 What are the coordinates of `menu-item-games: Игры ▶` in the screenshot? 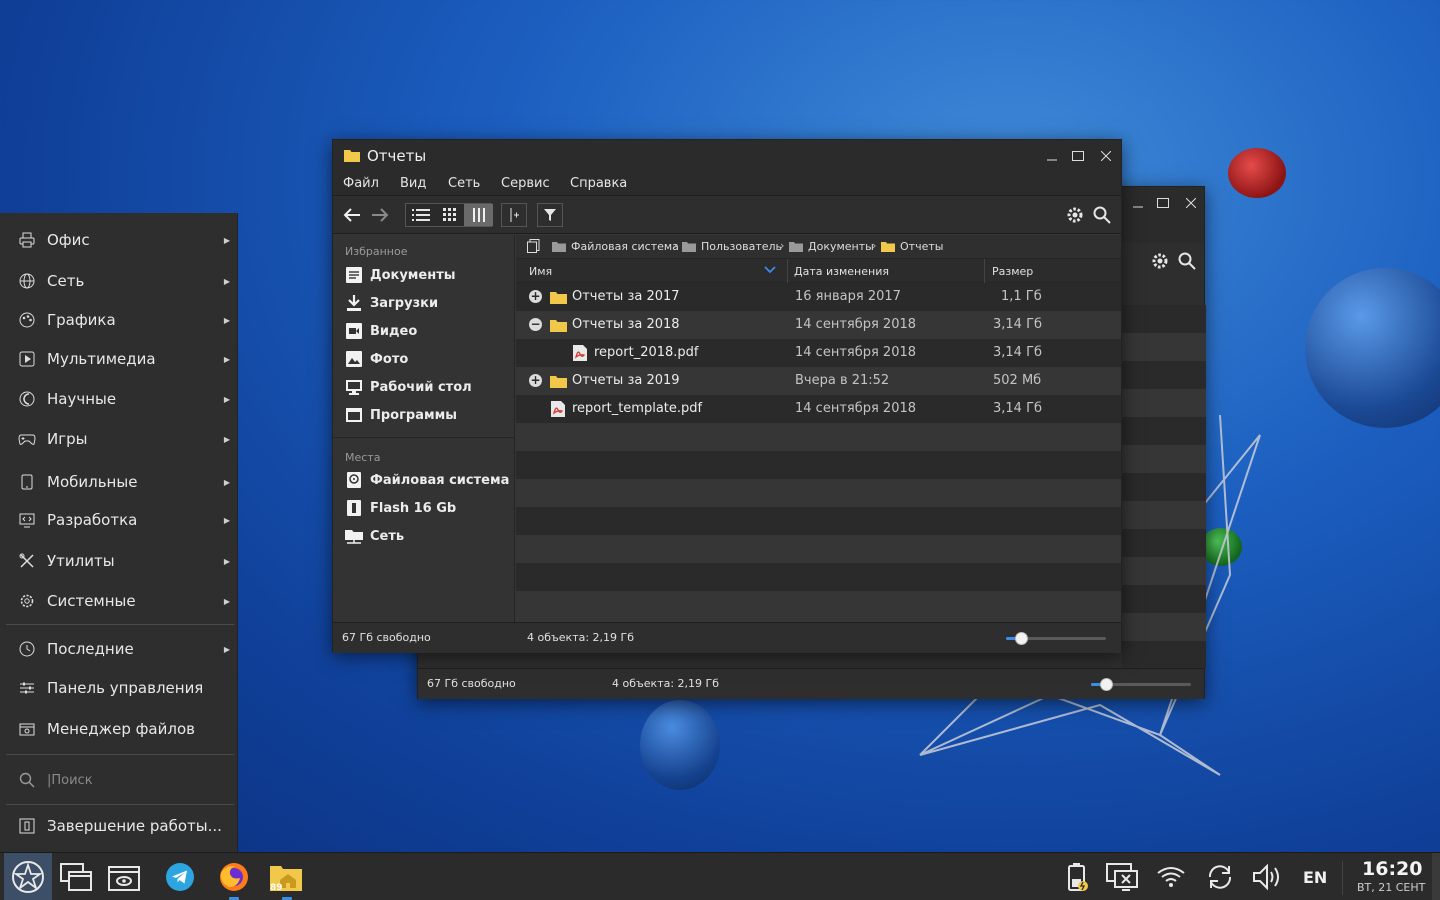 It's located at (119, 439).